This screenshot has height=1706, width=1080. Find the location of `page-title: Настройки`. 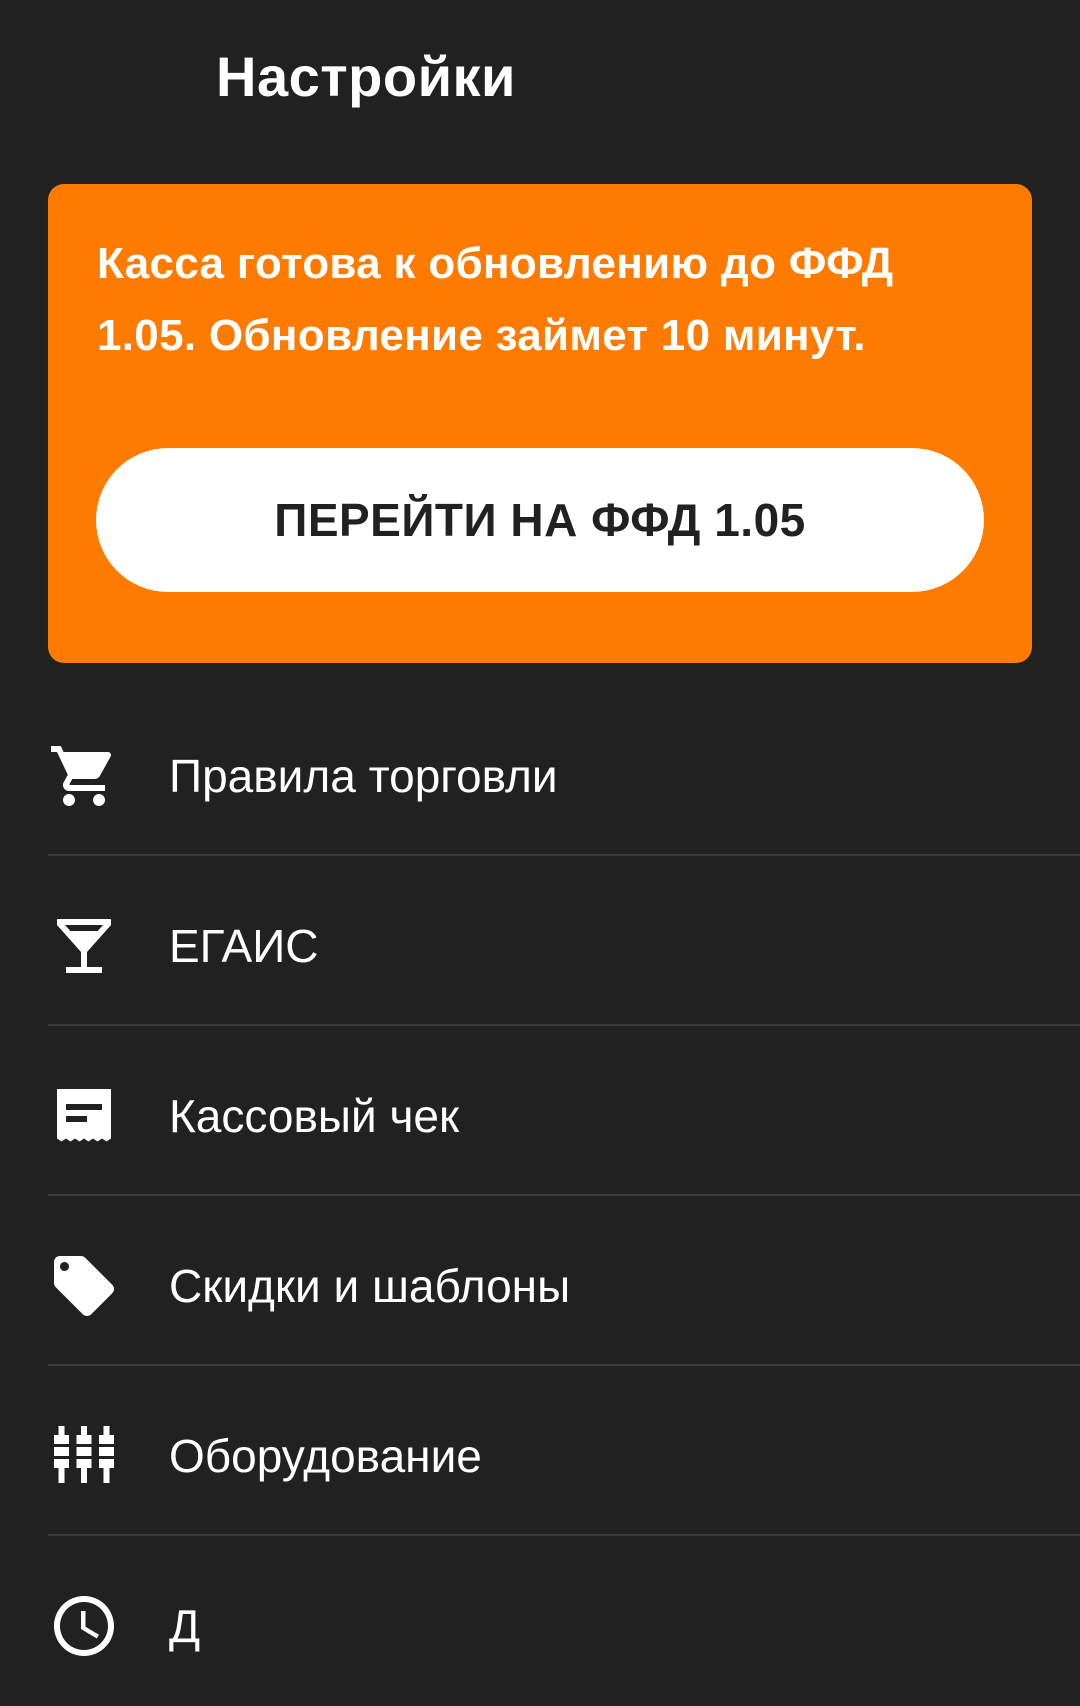

page-title: Настройки is located at coordinates (366, 76).